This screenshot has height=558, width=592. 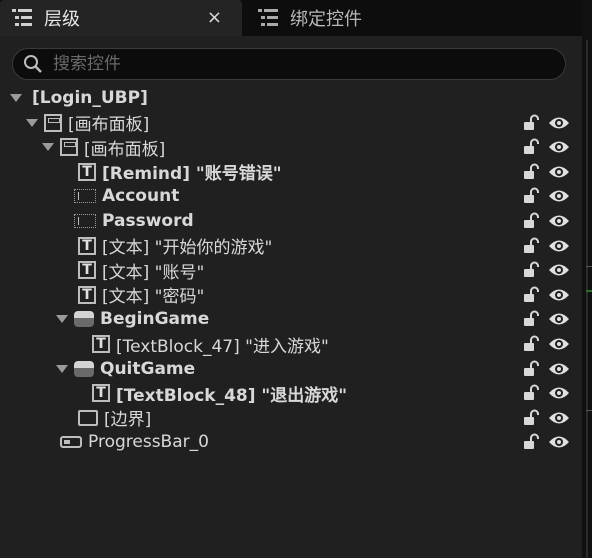 What do you see at coordinates (287, 319) in the screenshot?
I see `tree-row: BeginGame` at bounding box center [287, 319].